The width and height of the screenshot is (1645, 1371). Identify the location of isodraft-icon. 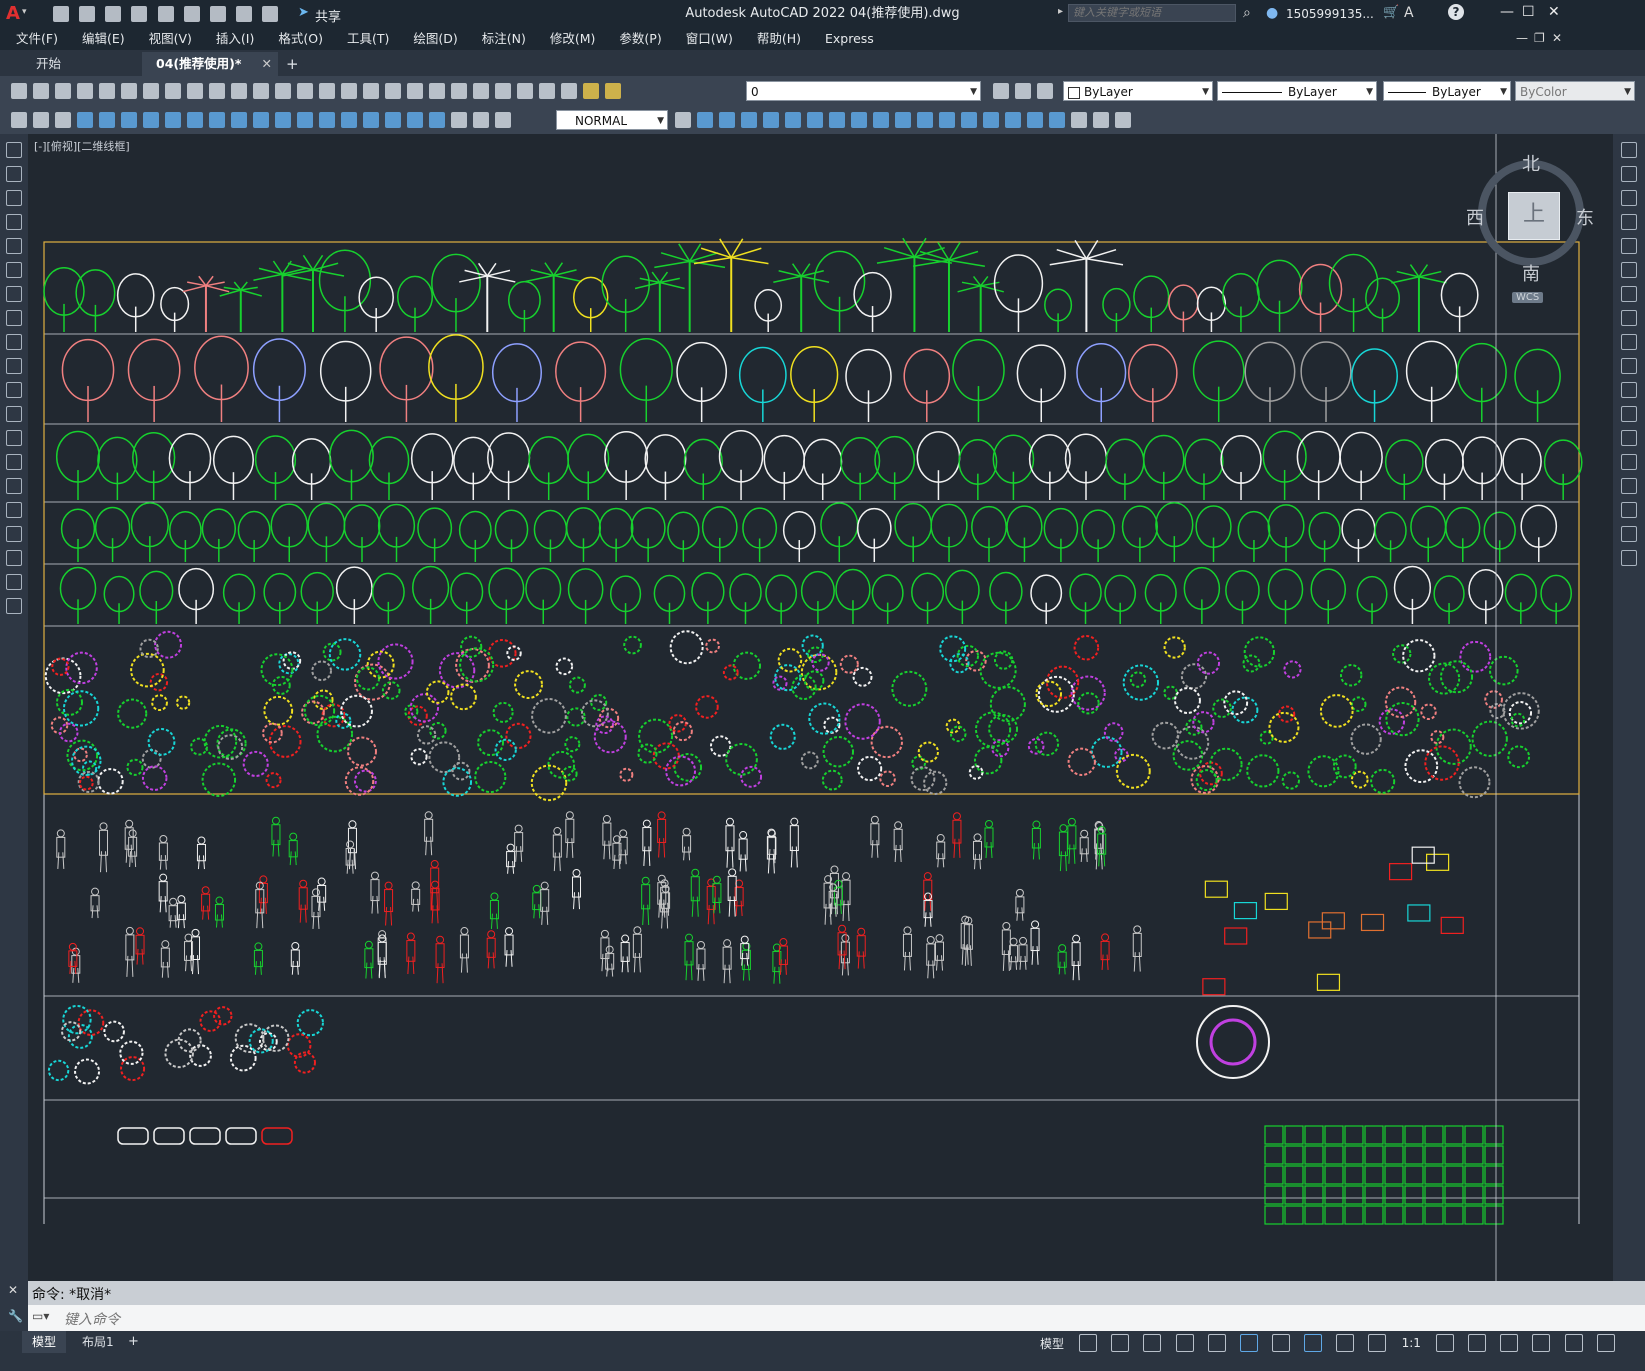
(1216, 1343).